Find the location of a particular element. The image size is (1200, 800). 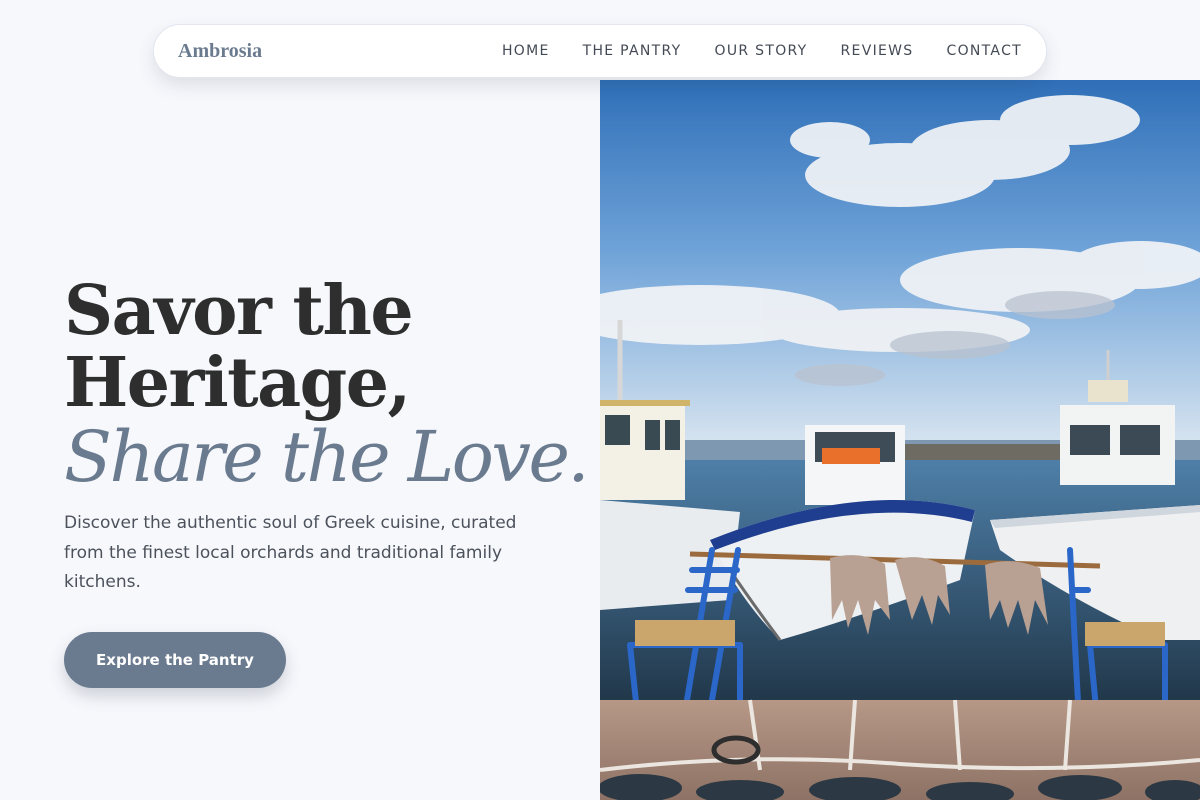

hero-title-line2: Heritage, is located at coordinates (237, 383).